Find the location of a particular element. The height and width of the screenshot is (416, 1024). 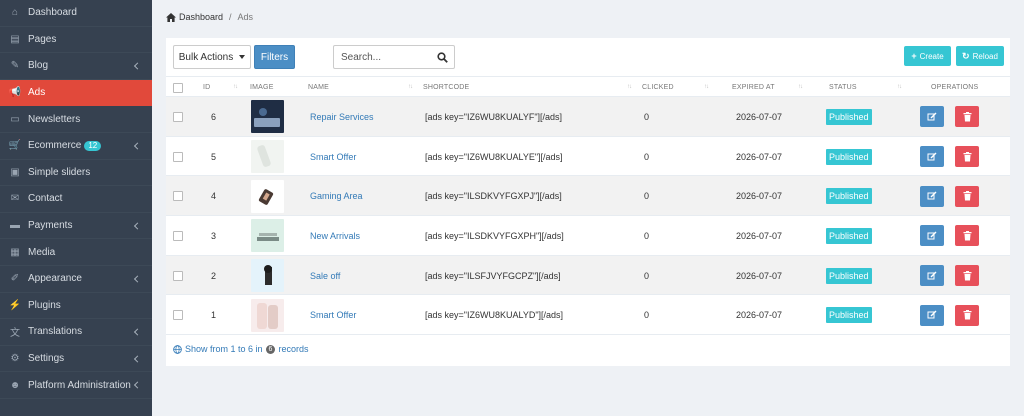

bulk-actions-label: Bulk Actions is located at coordinates (206, 57).